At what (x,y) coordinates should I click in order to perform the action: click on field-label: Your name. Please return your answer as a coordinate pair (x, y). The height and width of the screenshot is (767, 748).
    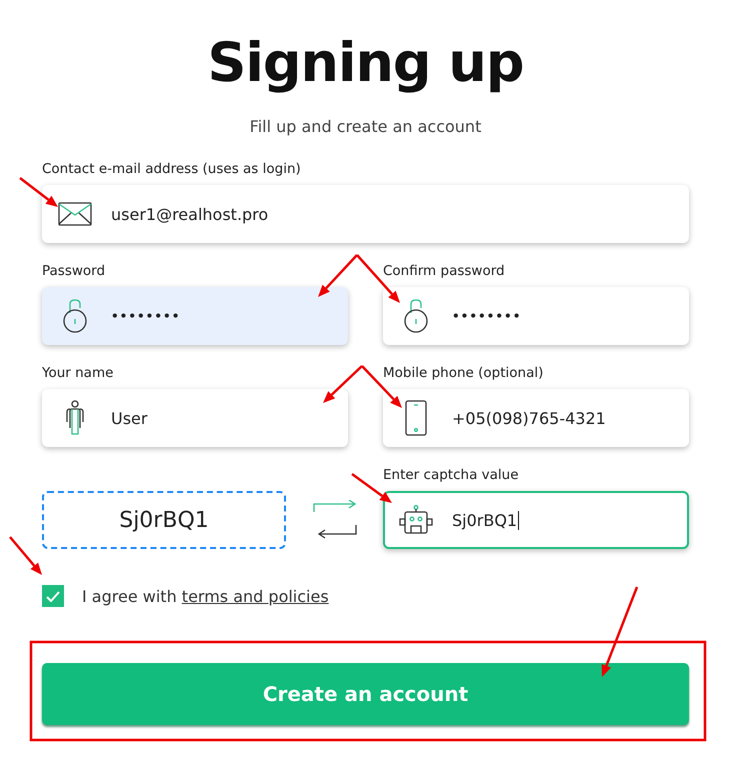
    Looking at the image, I should click on (78, 373).